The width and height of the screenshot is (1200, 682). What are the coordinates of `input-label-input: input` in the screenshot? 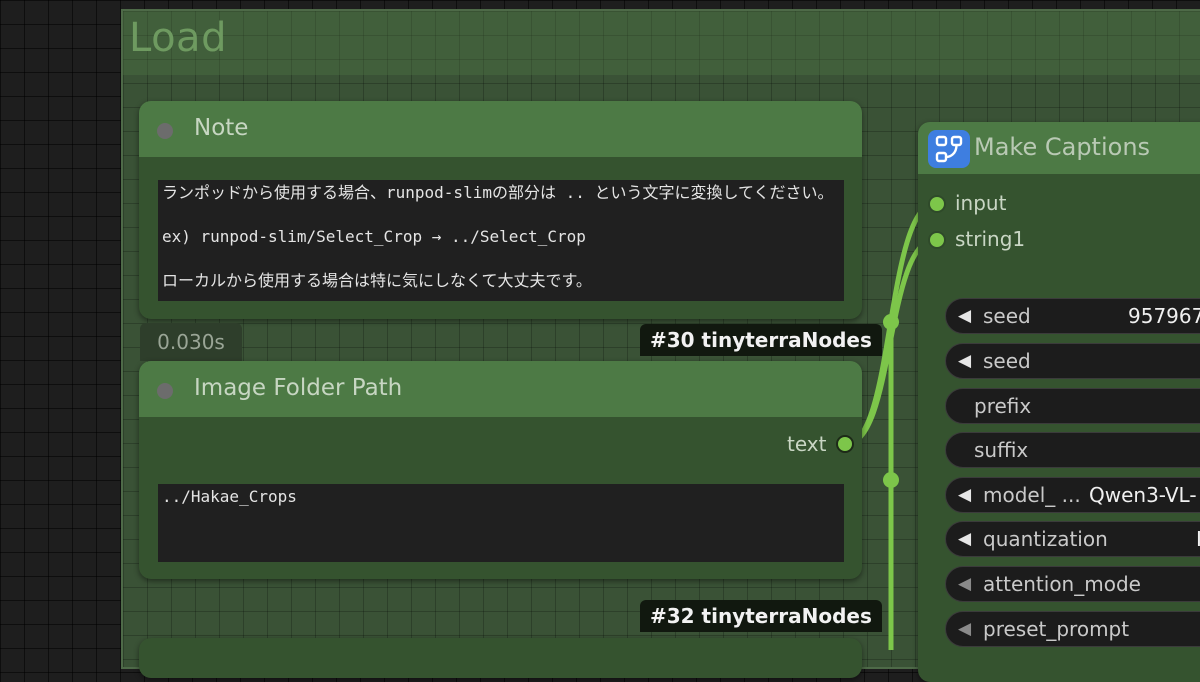 It's located at (981, 203).